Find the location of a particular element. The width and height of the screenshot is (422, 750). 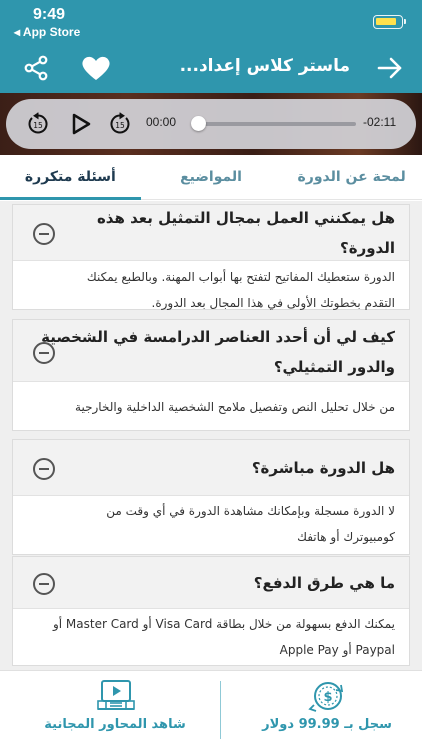

dollar-clock-icon: $ is located at coordinates (328, 696).